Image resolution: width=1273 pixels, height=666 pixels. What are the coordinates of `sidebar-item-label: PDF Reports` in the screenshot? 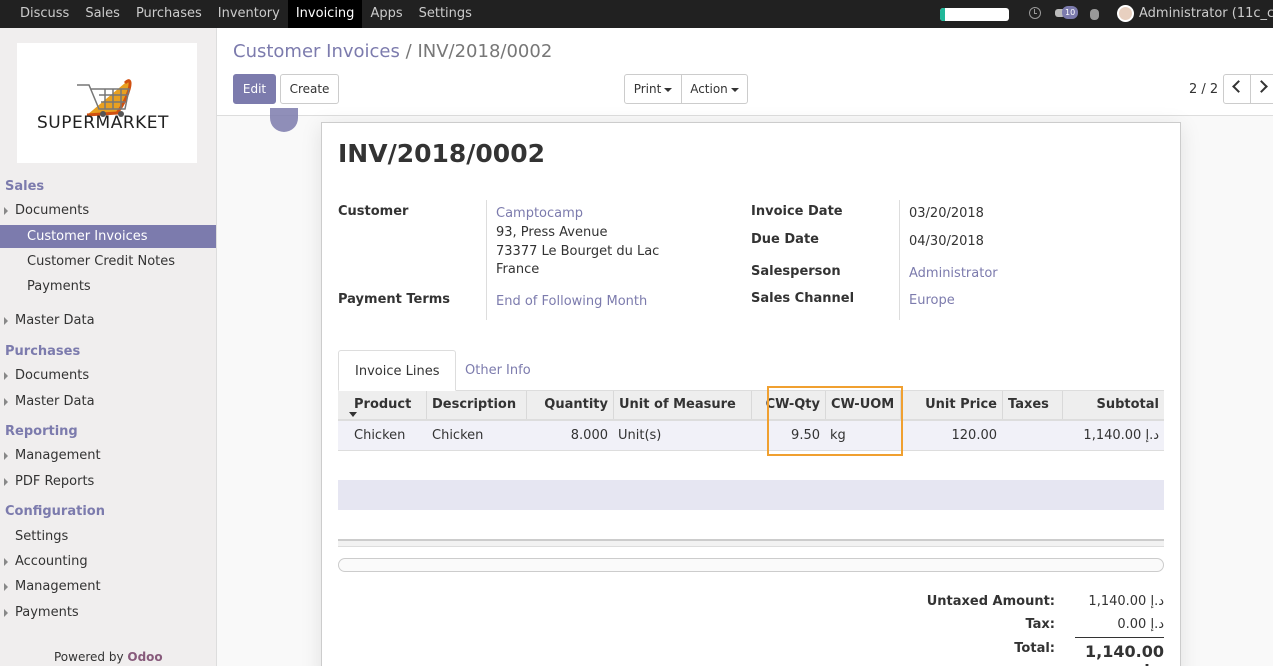 It's located at (55, 481).